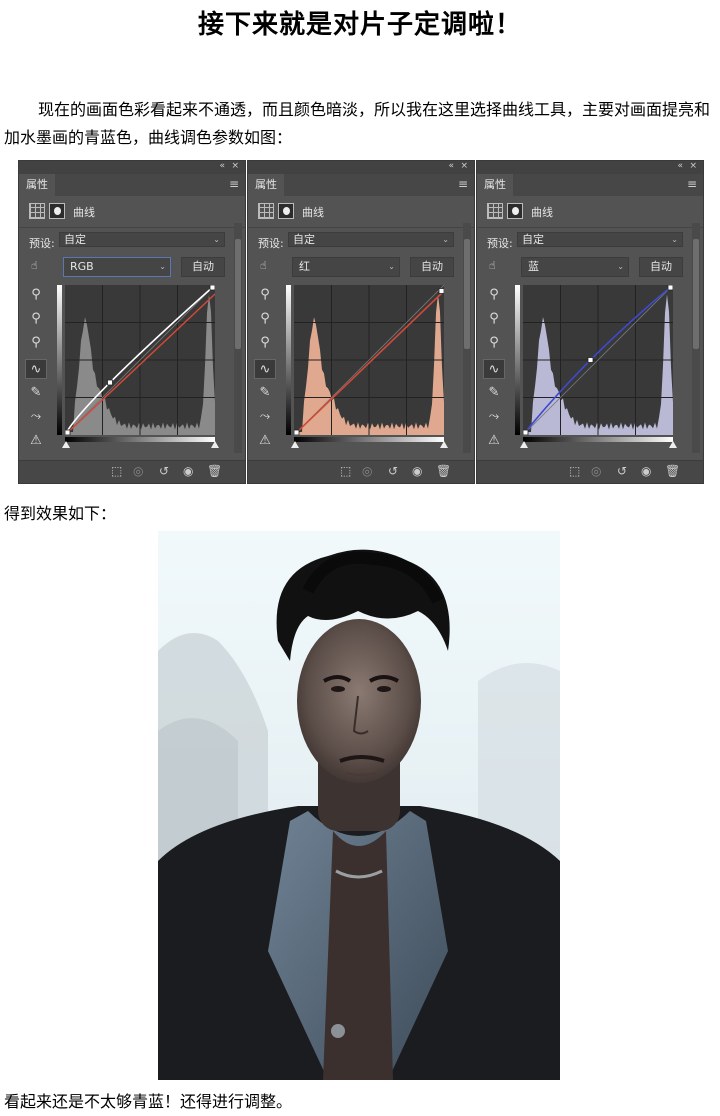 The image size is (720, 1116). I want to click on curves-panel-1: « × 属性 ≡ 曲线 预设: 自定 ⌄ ☝ RGB ⌄ 自动 ⚲ ⚲ ⚲ ∿, so click(132, 322).